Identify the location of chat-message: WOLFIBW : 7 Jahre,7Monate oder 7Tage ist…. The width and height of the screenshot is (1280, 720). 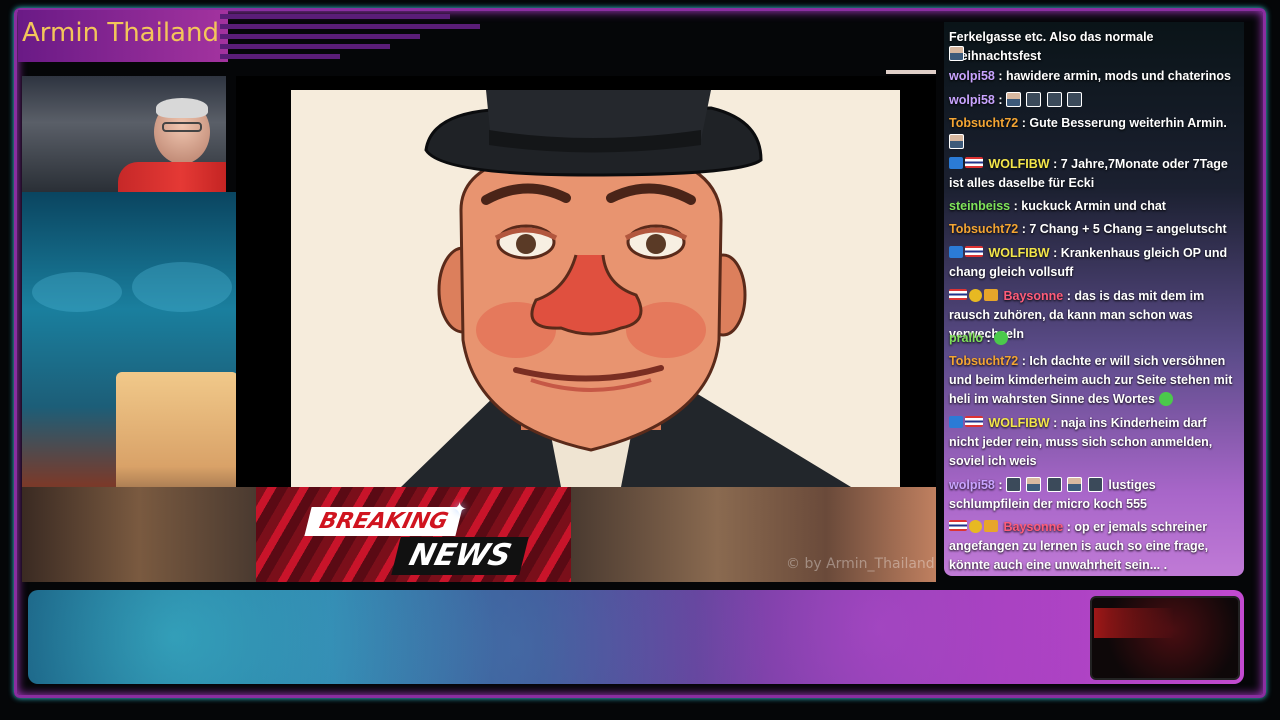
(1094, 174).